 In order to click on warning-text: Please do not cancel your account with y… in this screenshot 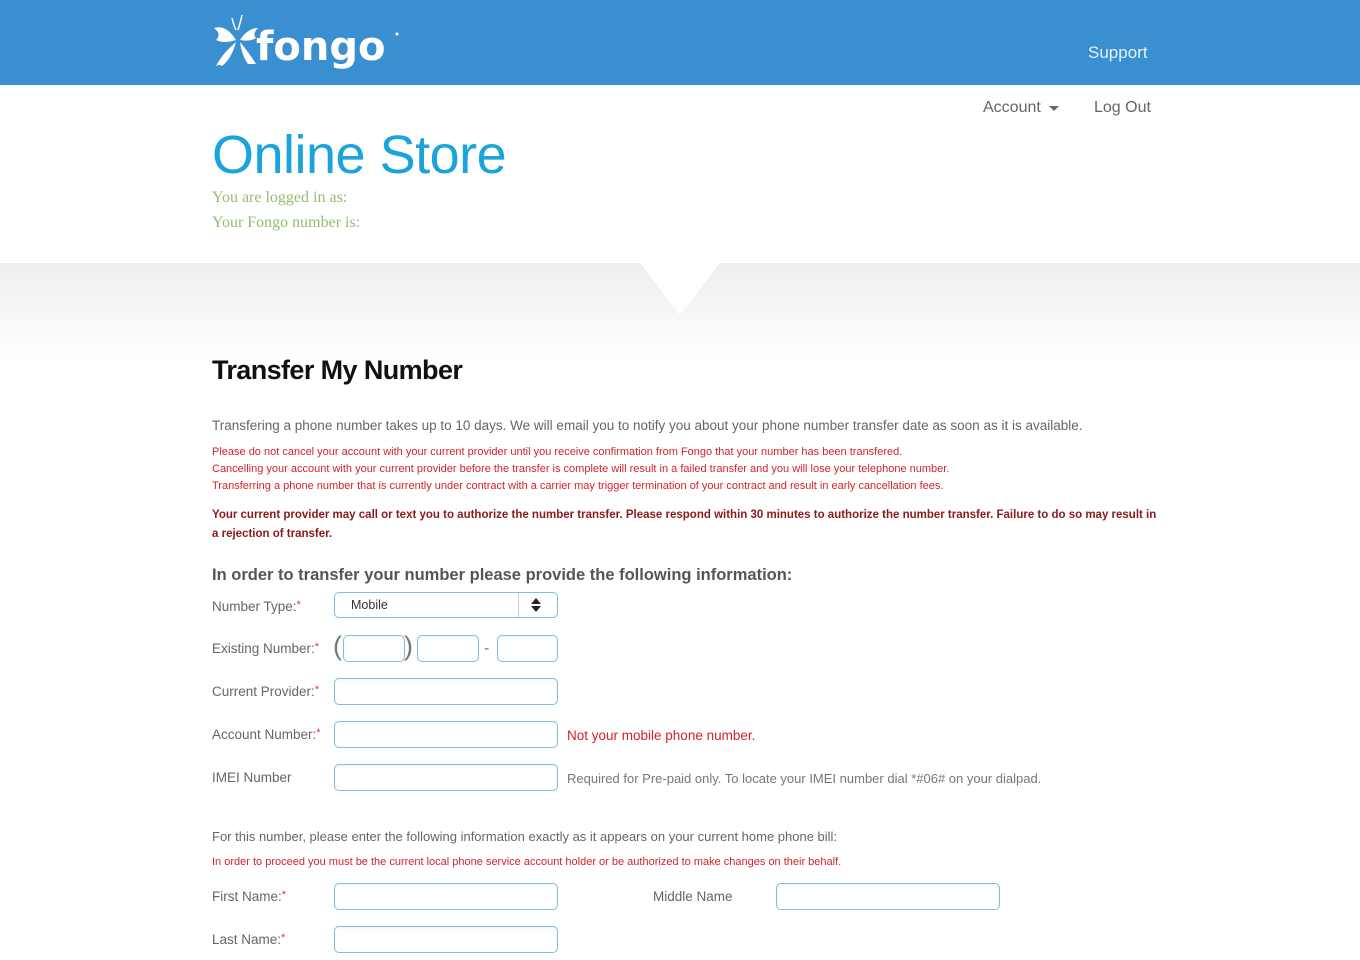, I will do `click(557, 452)`.